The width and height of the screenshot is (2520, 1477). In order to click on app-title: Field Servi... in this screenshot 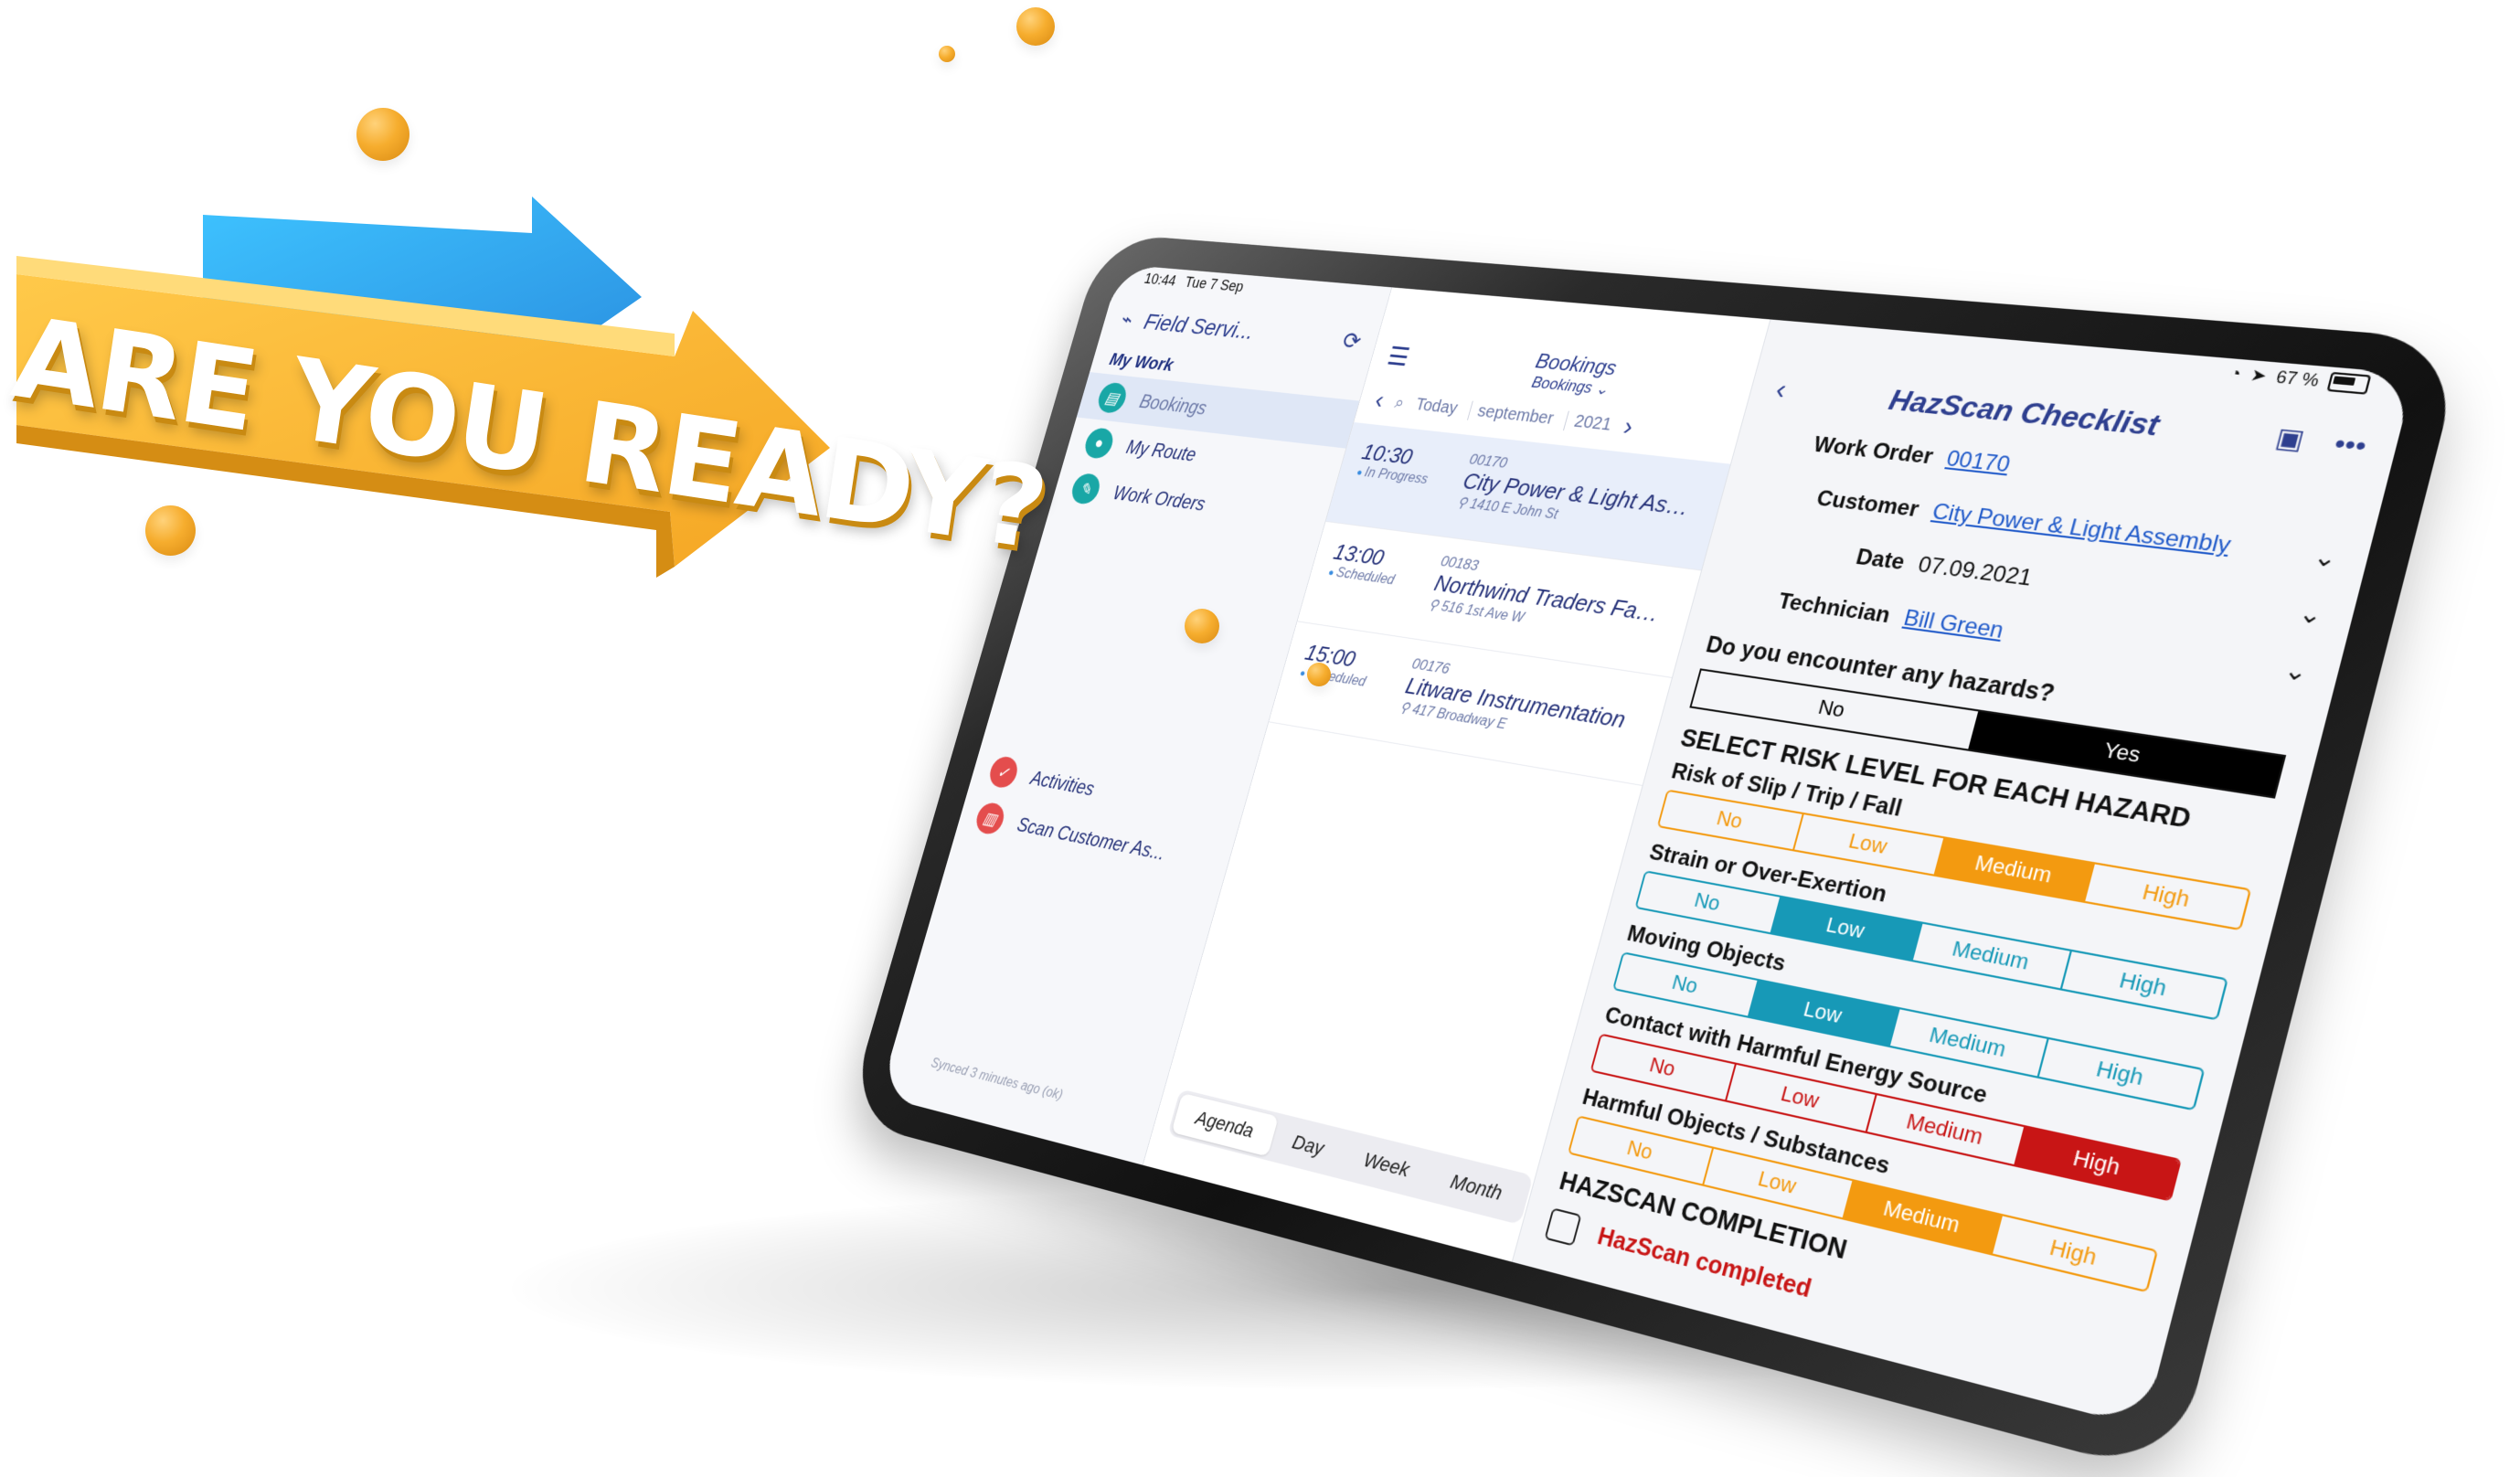, I will do `click(1199, 326)`.